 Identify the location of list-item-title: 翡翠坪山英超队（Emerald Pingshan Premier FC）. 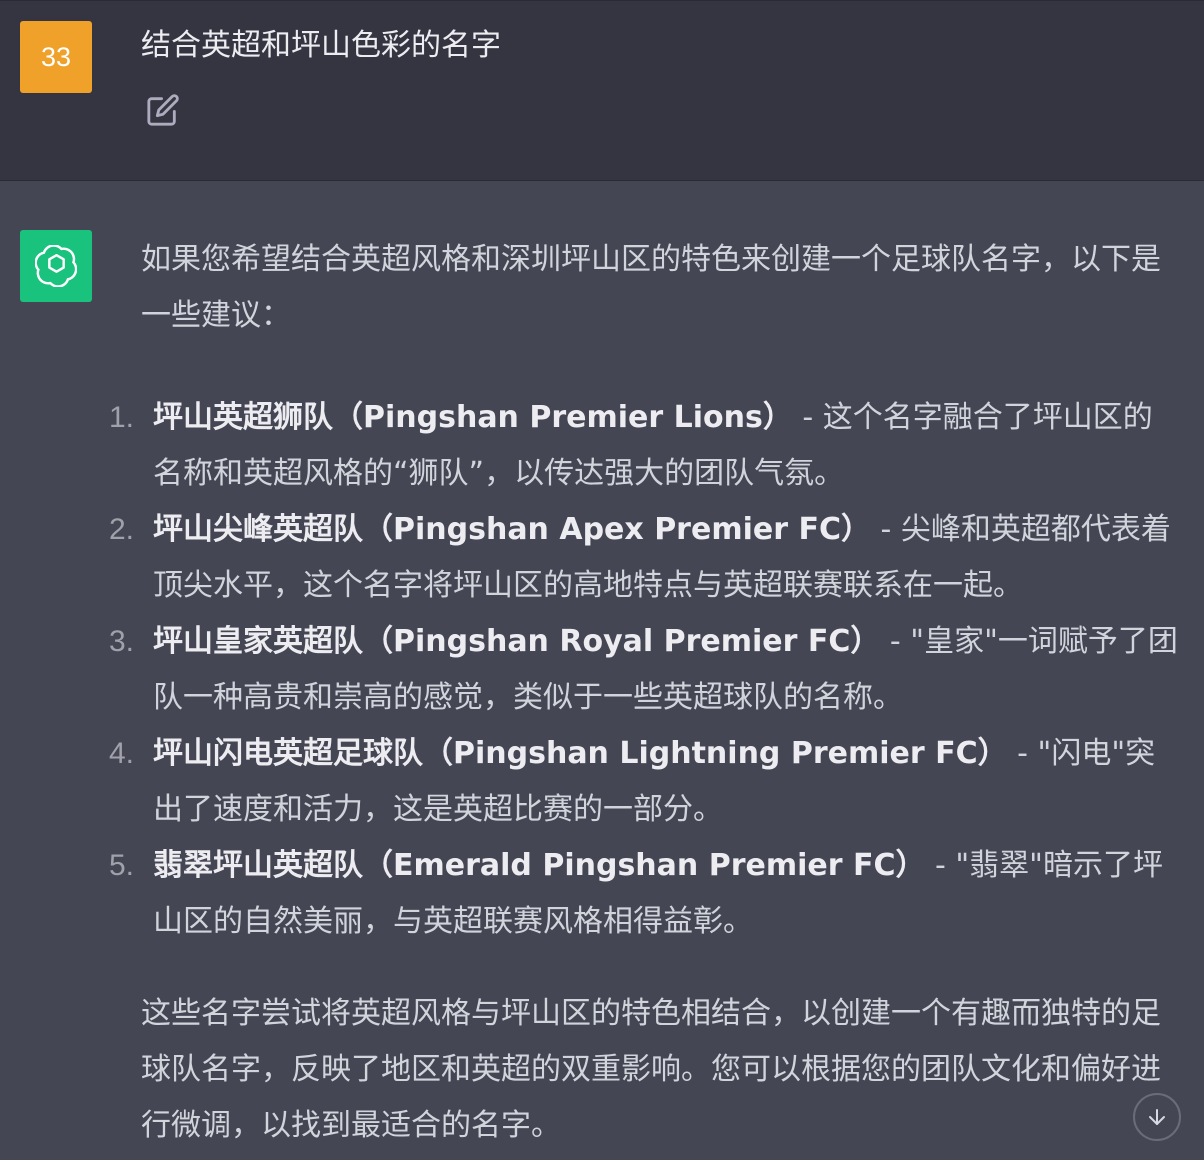
(539, 865).